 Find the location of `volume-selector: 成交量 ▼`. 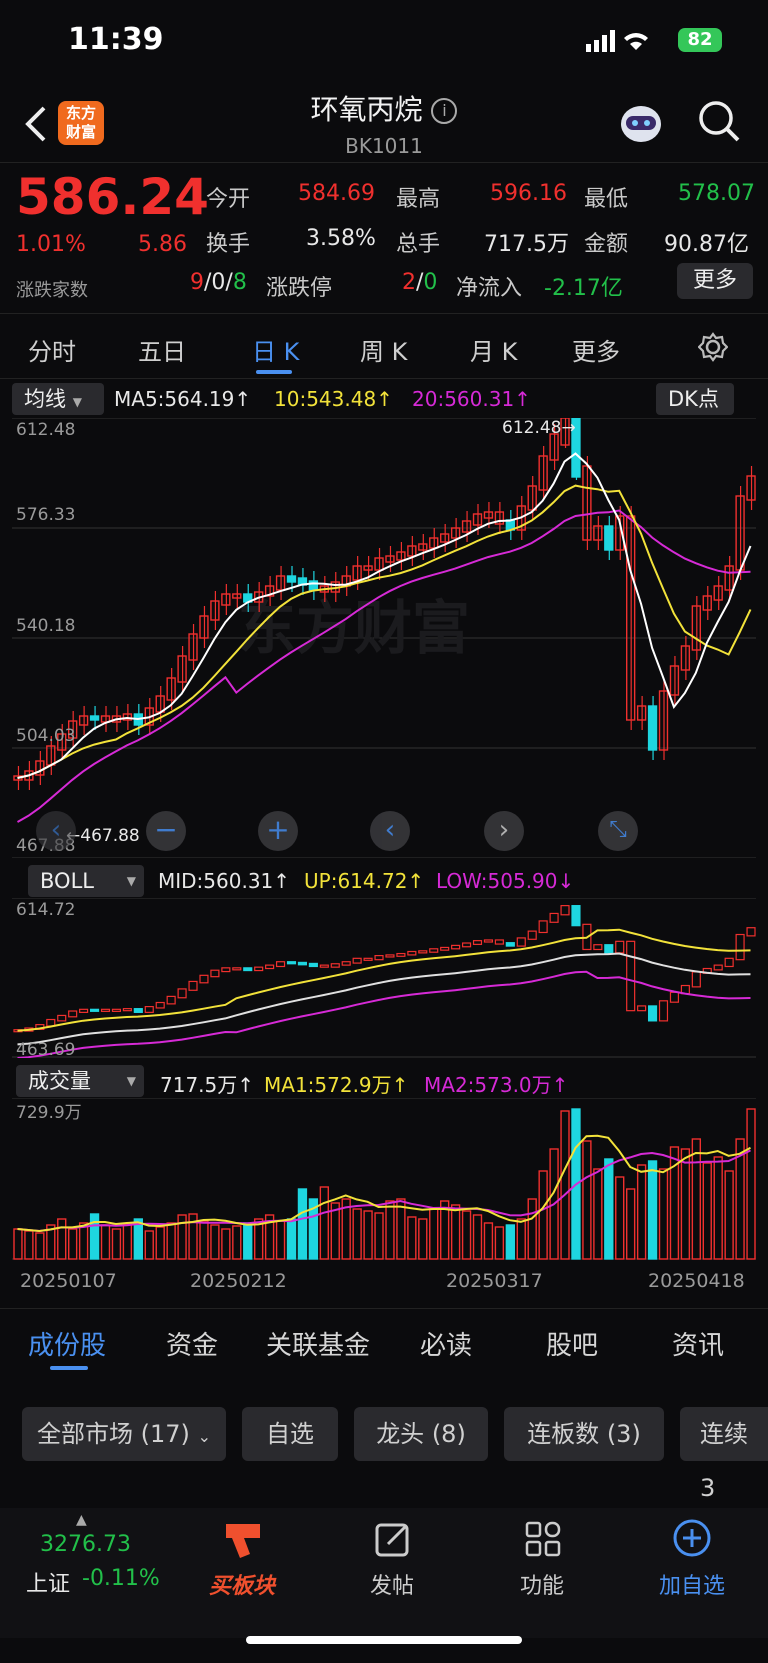

volume-selector: 成交量 ▼ is located at coordinates (80, 1081).